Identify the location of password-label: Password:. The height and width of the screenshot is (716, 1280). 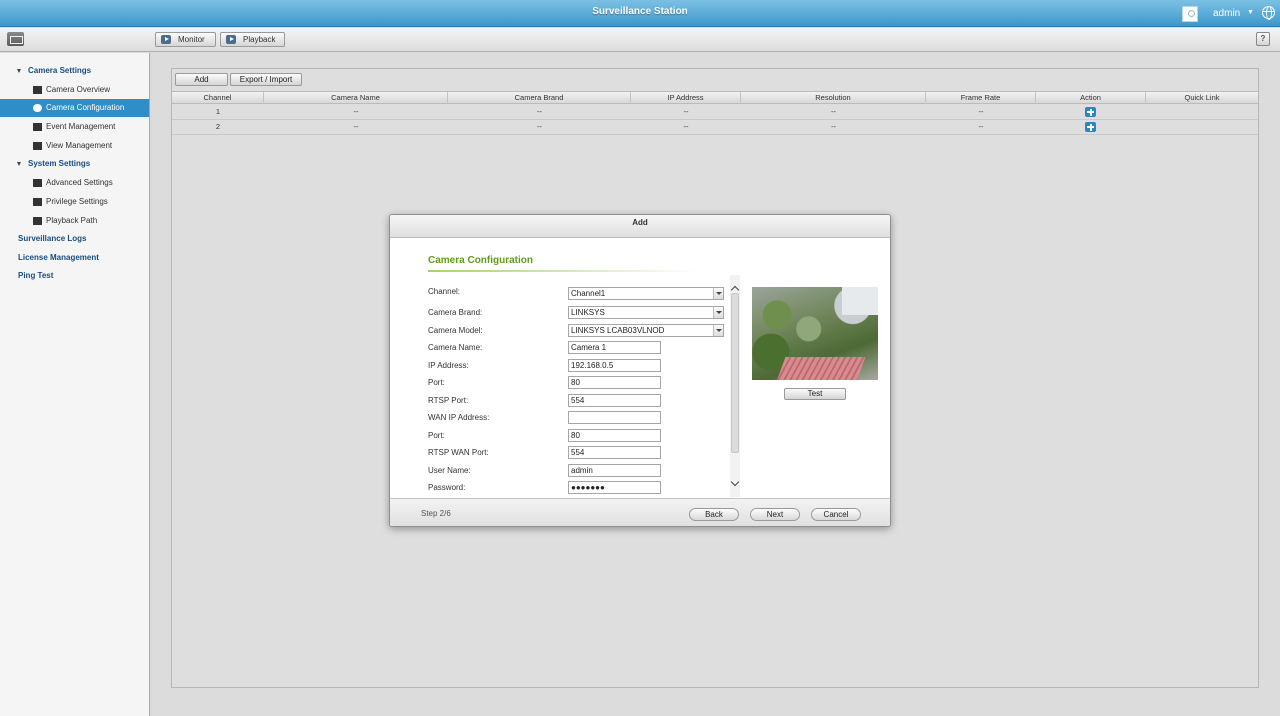
(447, 487).